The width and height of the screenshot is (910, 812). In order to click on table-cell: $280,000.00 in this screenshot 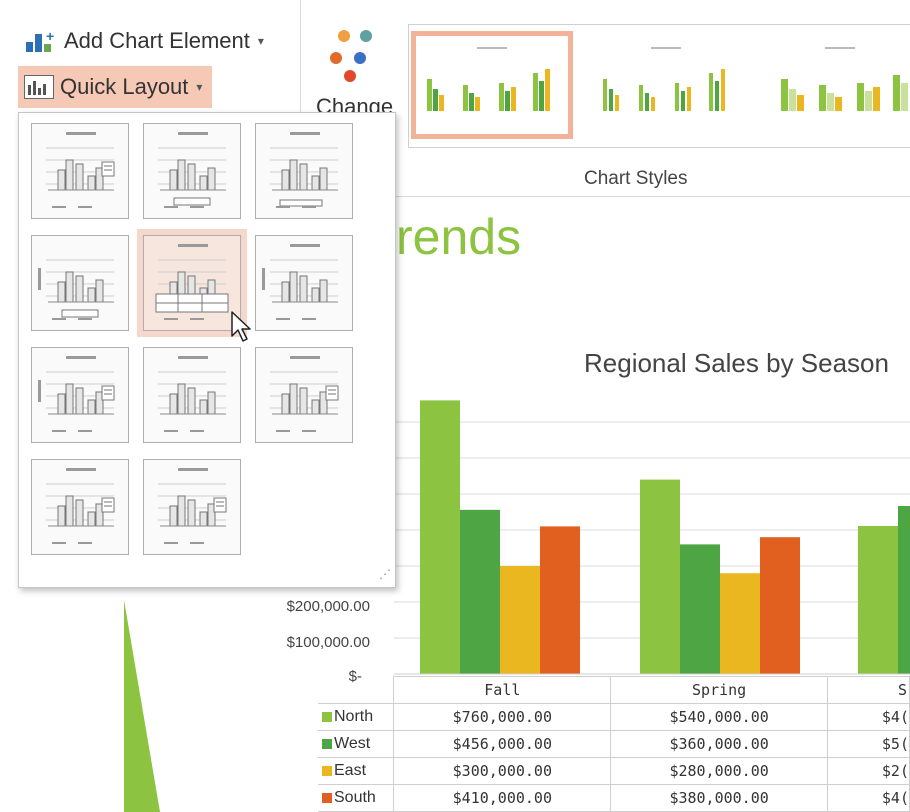, I will do `click(719, 771)`.